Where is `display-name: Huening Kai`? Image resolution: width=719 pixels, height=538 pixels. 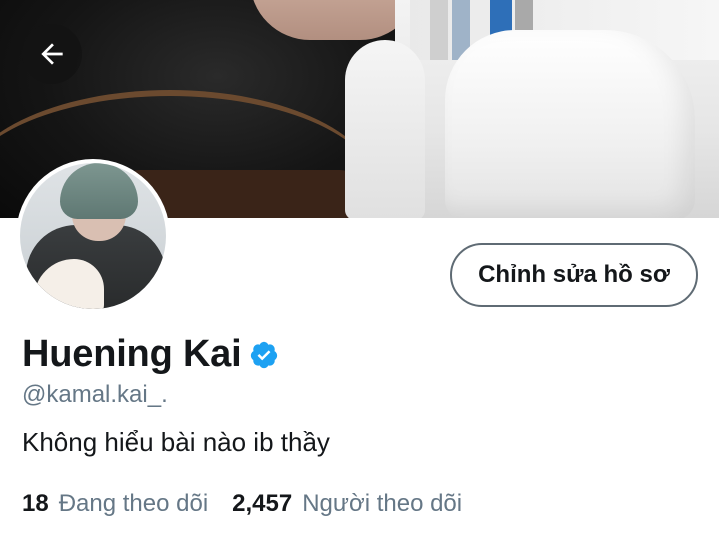
display-name: Huening Kai is located at coordinates (132, 354).